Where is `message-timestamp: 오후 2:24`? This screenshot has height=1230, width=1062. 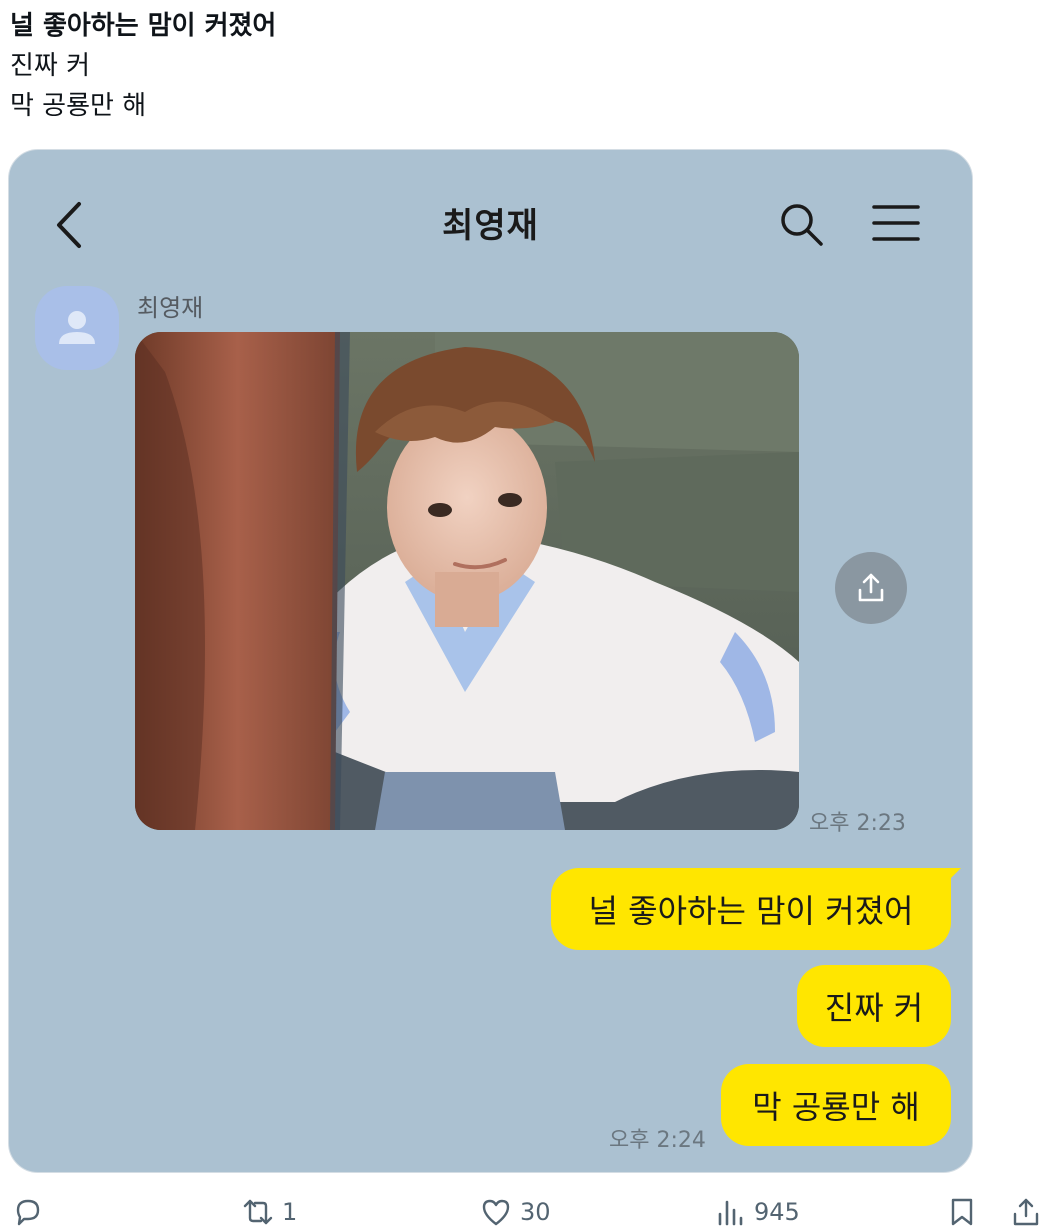
message-timestamp: 오후 2:24 is located at coordinates (657, 1140).